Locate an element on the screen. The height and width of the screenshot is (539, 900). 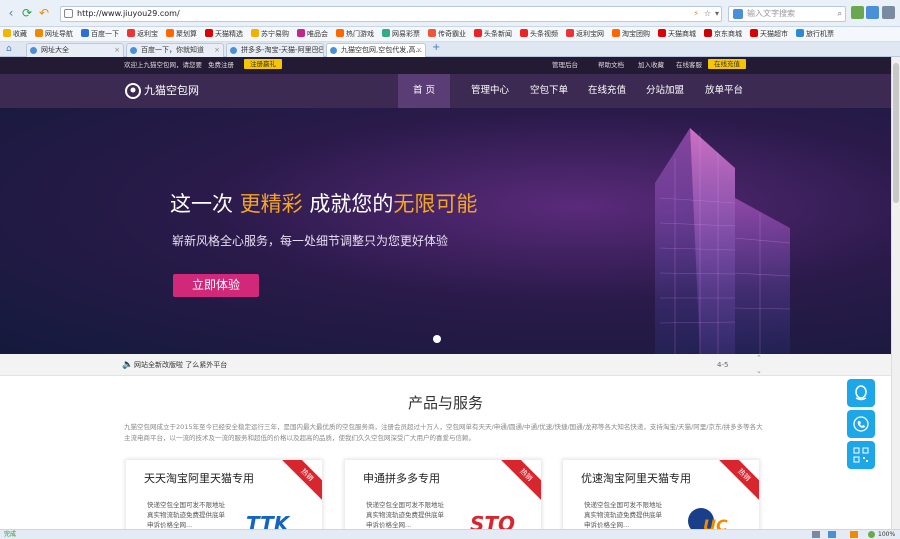
bookmark-item: 京东商城 is located at coordinates (724, 34).